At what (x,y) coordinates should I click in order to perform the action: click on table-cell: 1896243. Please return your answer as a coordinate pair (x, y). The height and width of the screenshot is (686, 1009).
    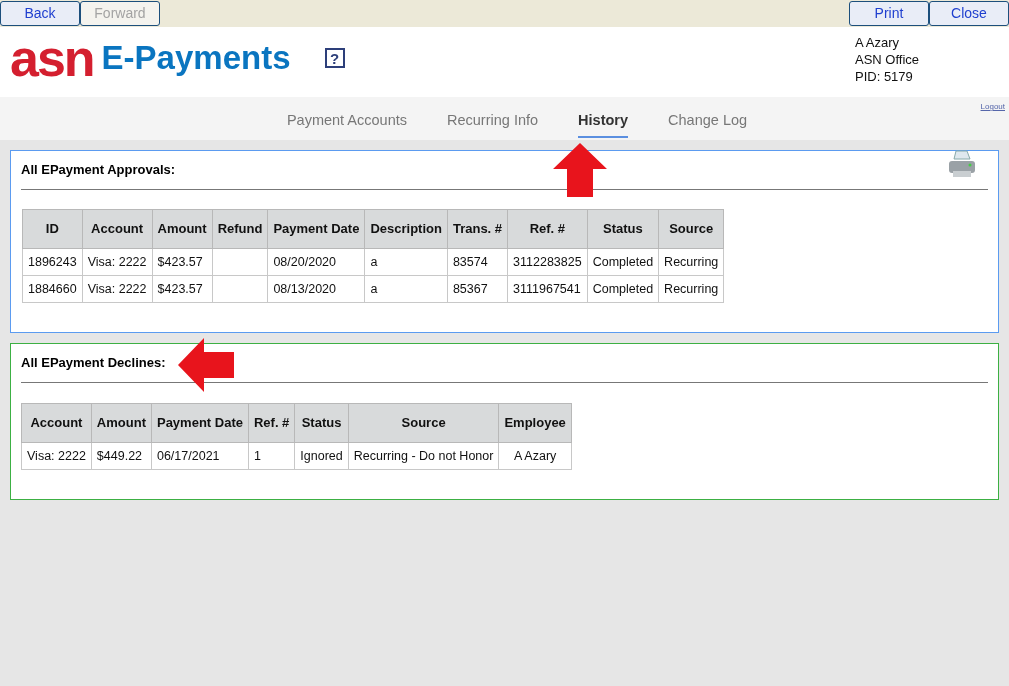
    Looking at the image, I should click on (52, 262).